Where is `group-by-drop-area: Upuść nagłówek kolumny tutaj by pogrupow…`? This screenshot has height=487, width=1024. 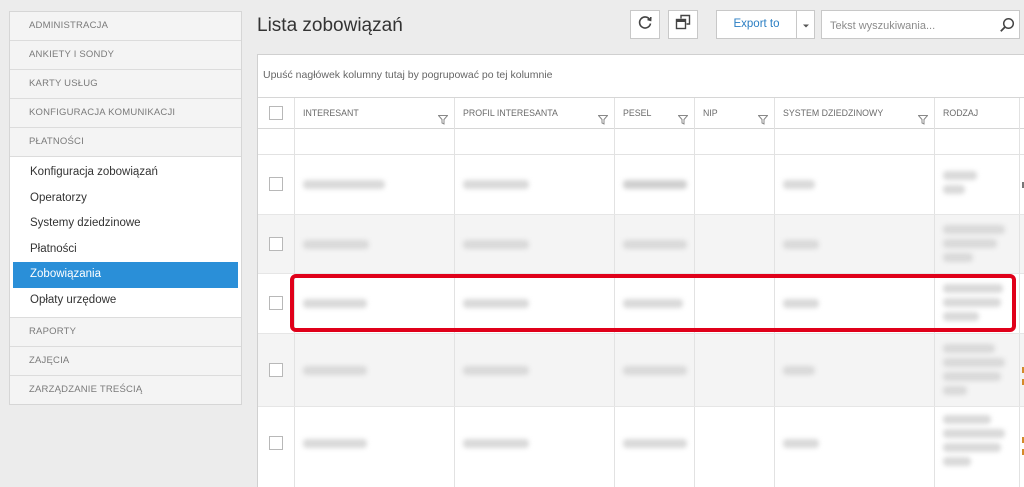 group-by-drop-area: Upuść nagłówek kolumny tutaj by pogrupow… is located at coordinates (408, 75).